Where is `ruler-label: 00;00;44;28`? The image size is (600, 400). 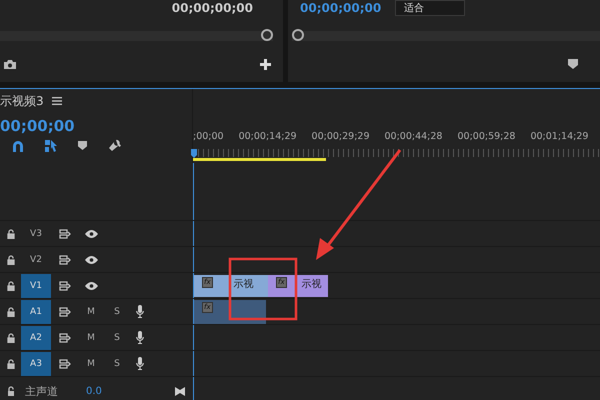 ruler-label: 00;00;44;28 is located at coordinates (413, 136).